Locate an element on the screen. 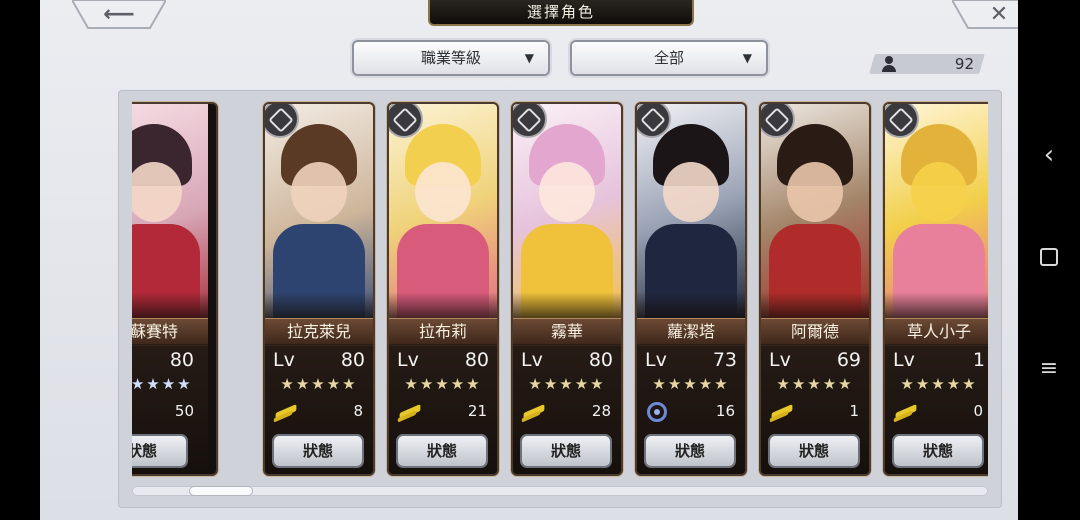  character-name: 霧華 is located at coordinates (567, 332).